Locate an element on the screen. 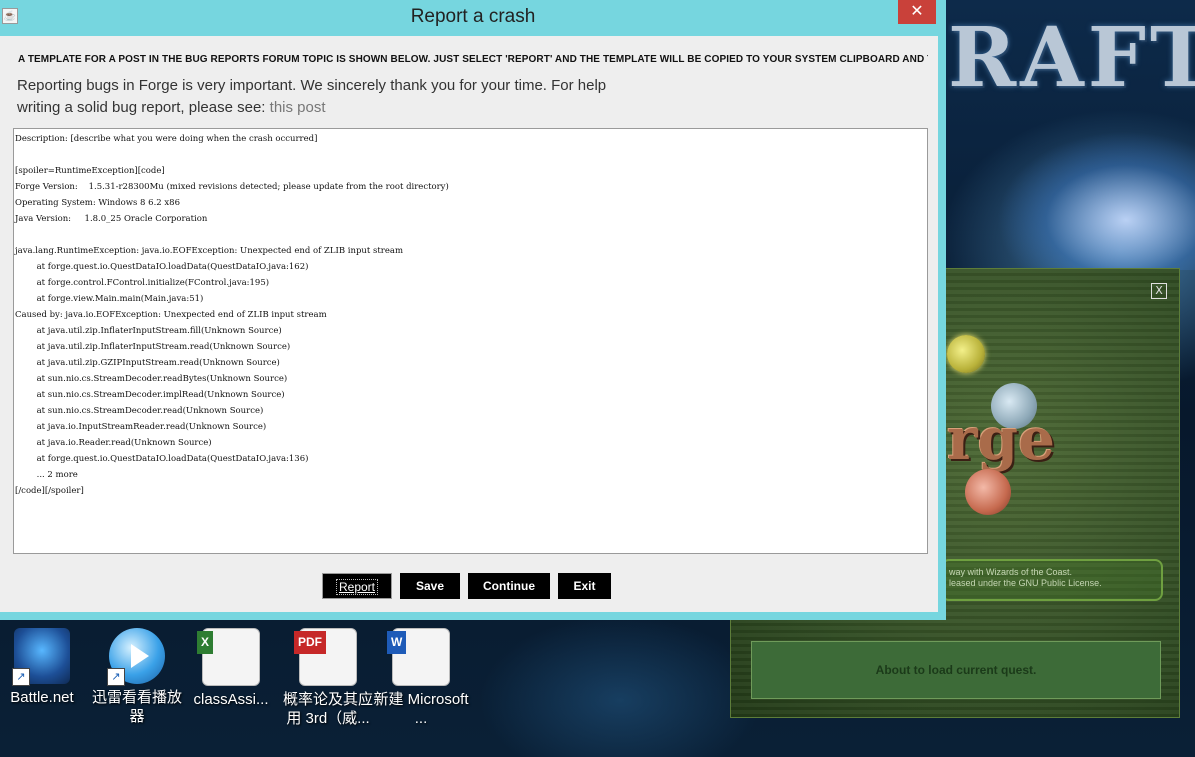  sun-mana-icon is located at coordinates (966, 354).